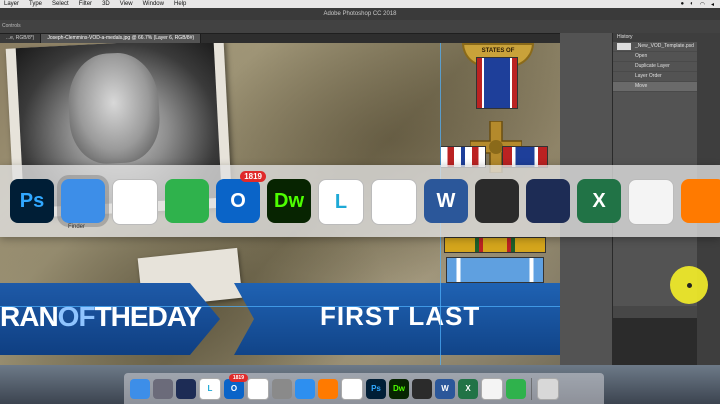  Describe the element at coordinates (655, 37) in the screenshot. I see `history-panel-title: History` at that location.